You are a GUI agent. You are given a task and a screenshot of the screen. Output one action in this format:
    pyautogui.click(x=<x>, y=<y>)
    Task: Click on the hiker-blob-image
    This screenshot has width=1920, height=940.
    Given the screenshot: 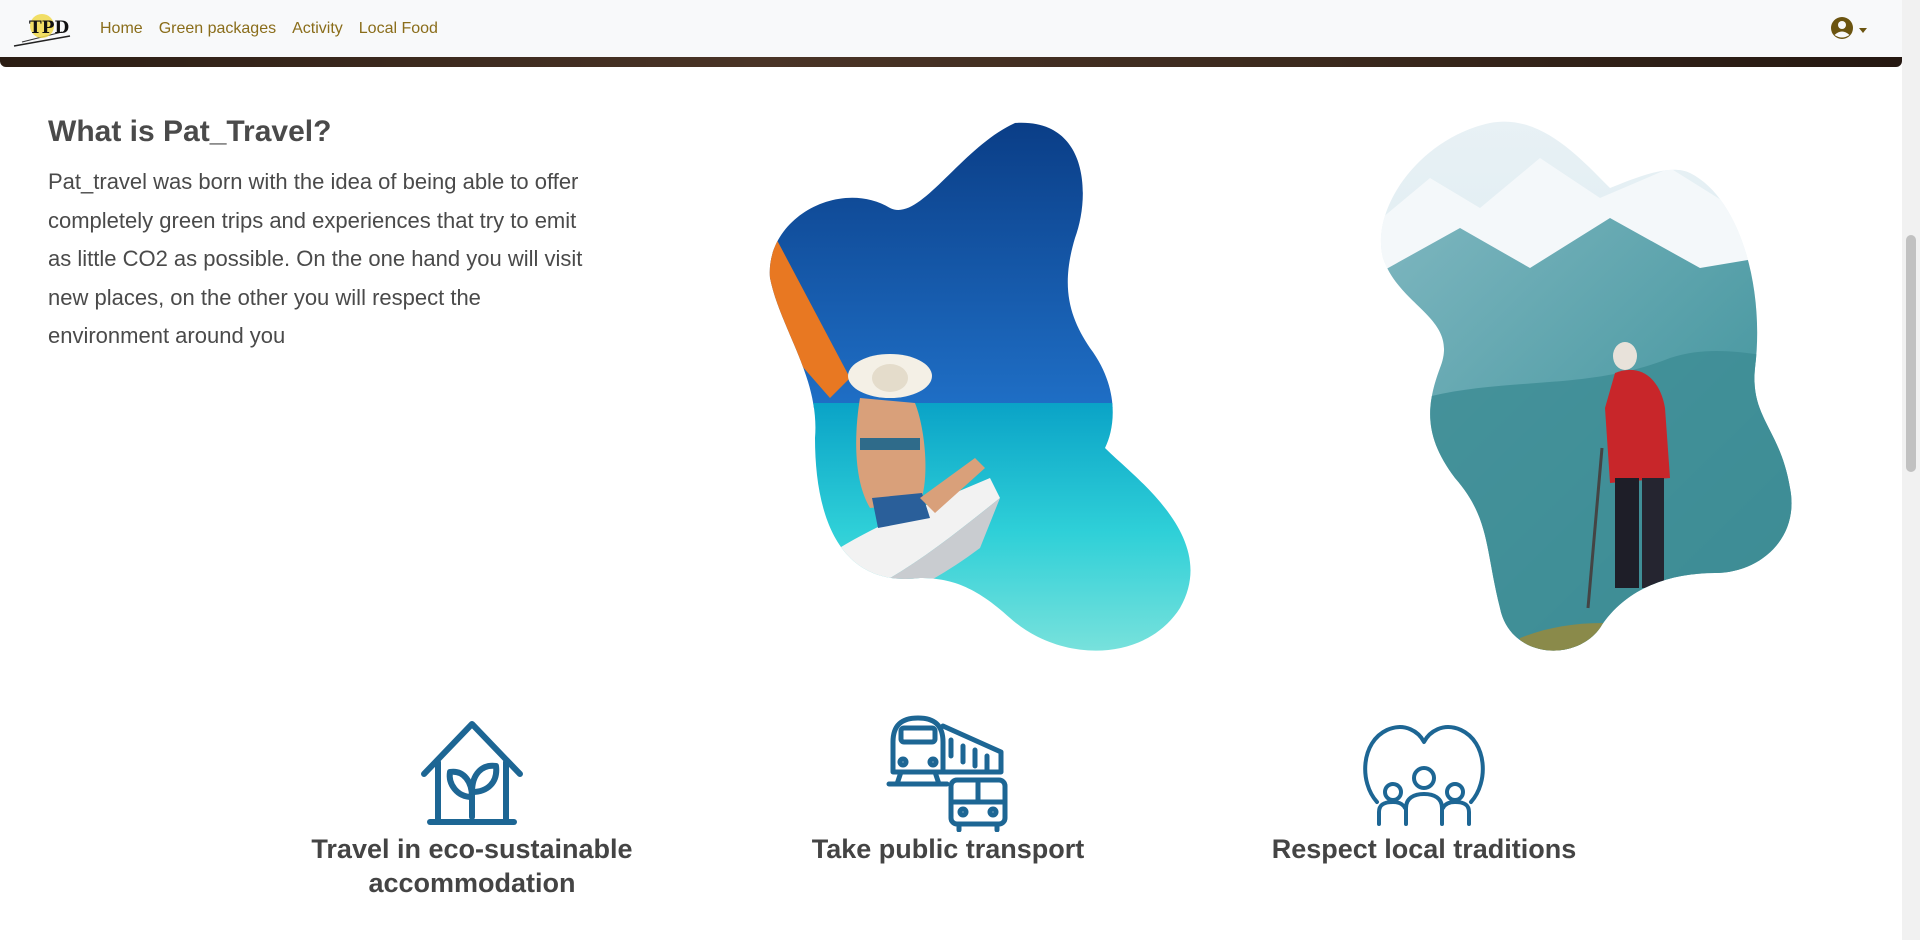 What is the action you would take?
    pyautogui.click(x=1595, y=385)
    